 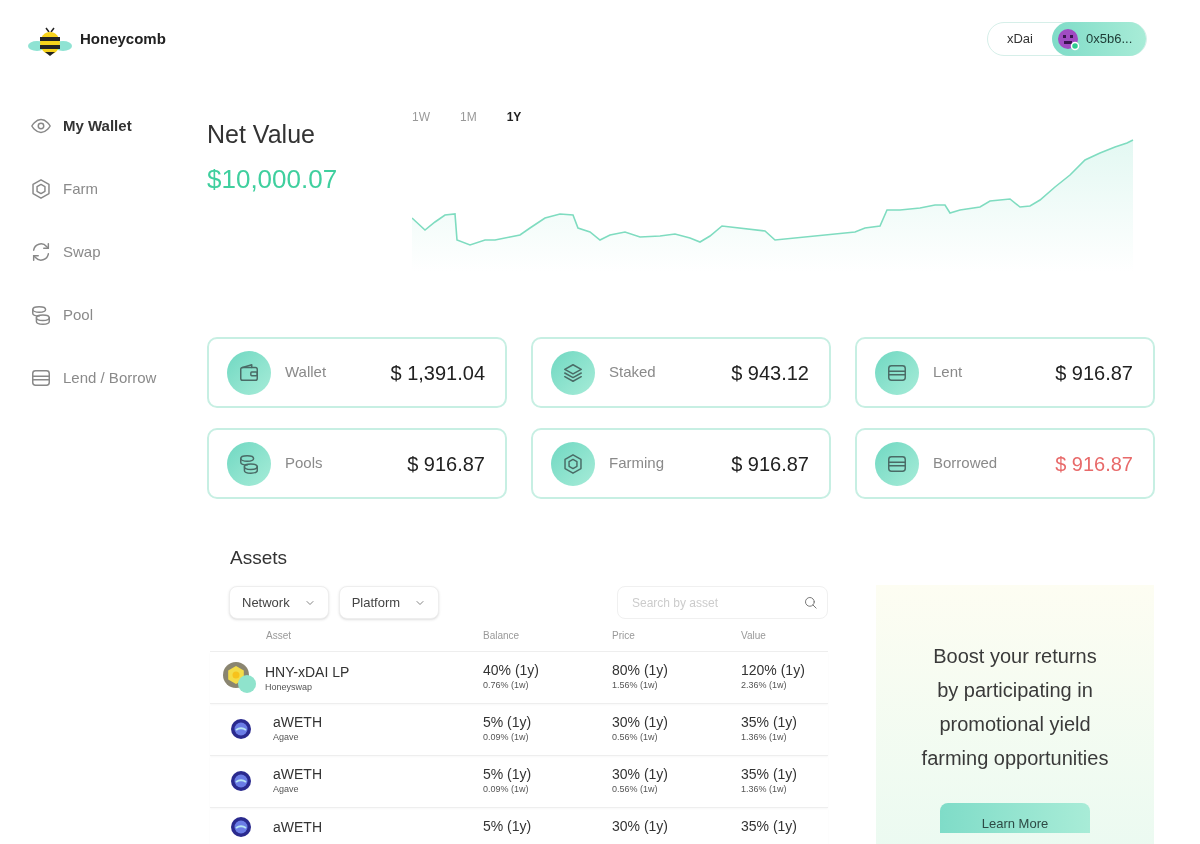 I want to click on column-header: Price, so click(x=624, y=636).